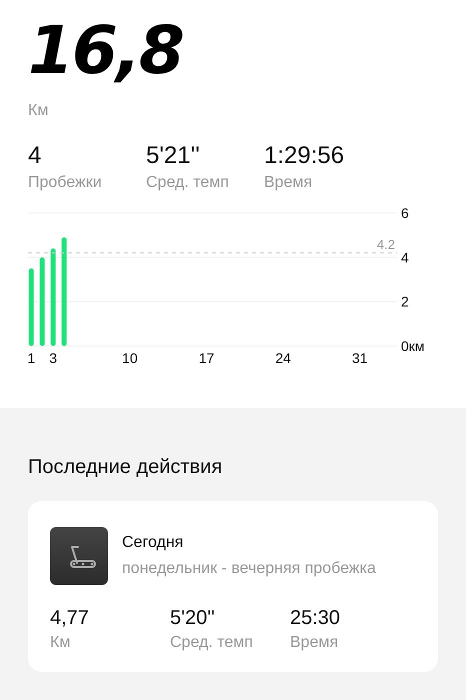  What do you see at coordinates (249, 569) in the screenshot?
I see `activity-description: понедельник - вечерняя пробежка` at bounding box center [249, 569].